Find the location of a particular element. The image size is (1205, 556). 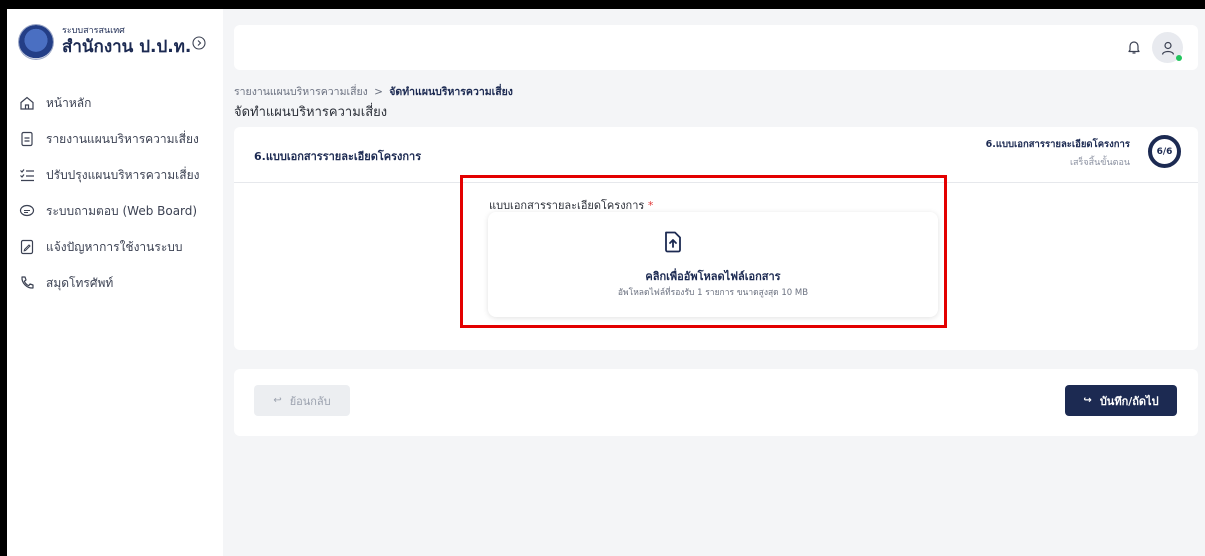

online-status-dot is located at coordinates (1179, 58).